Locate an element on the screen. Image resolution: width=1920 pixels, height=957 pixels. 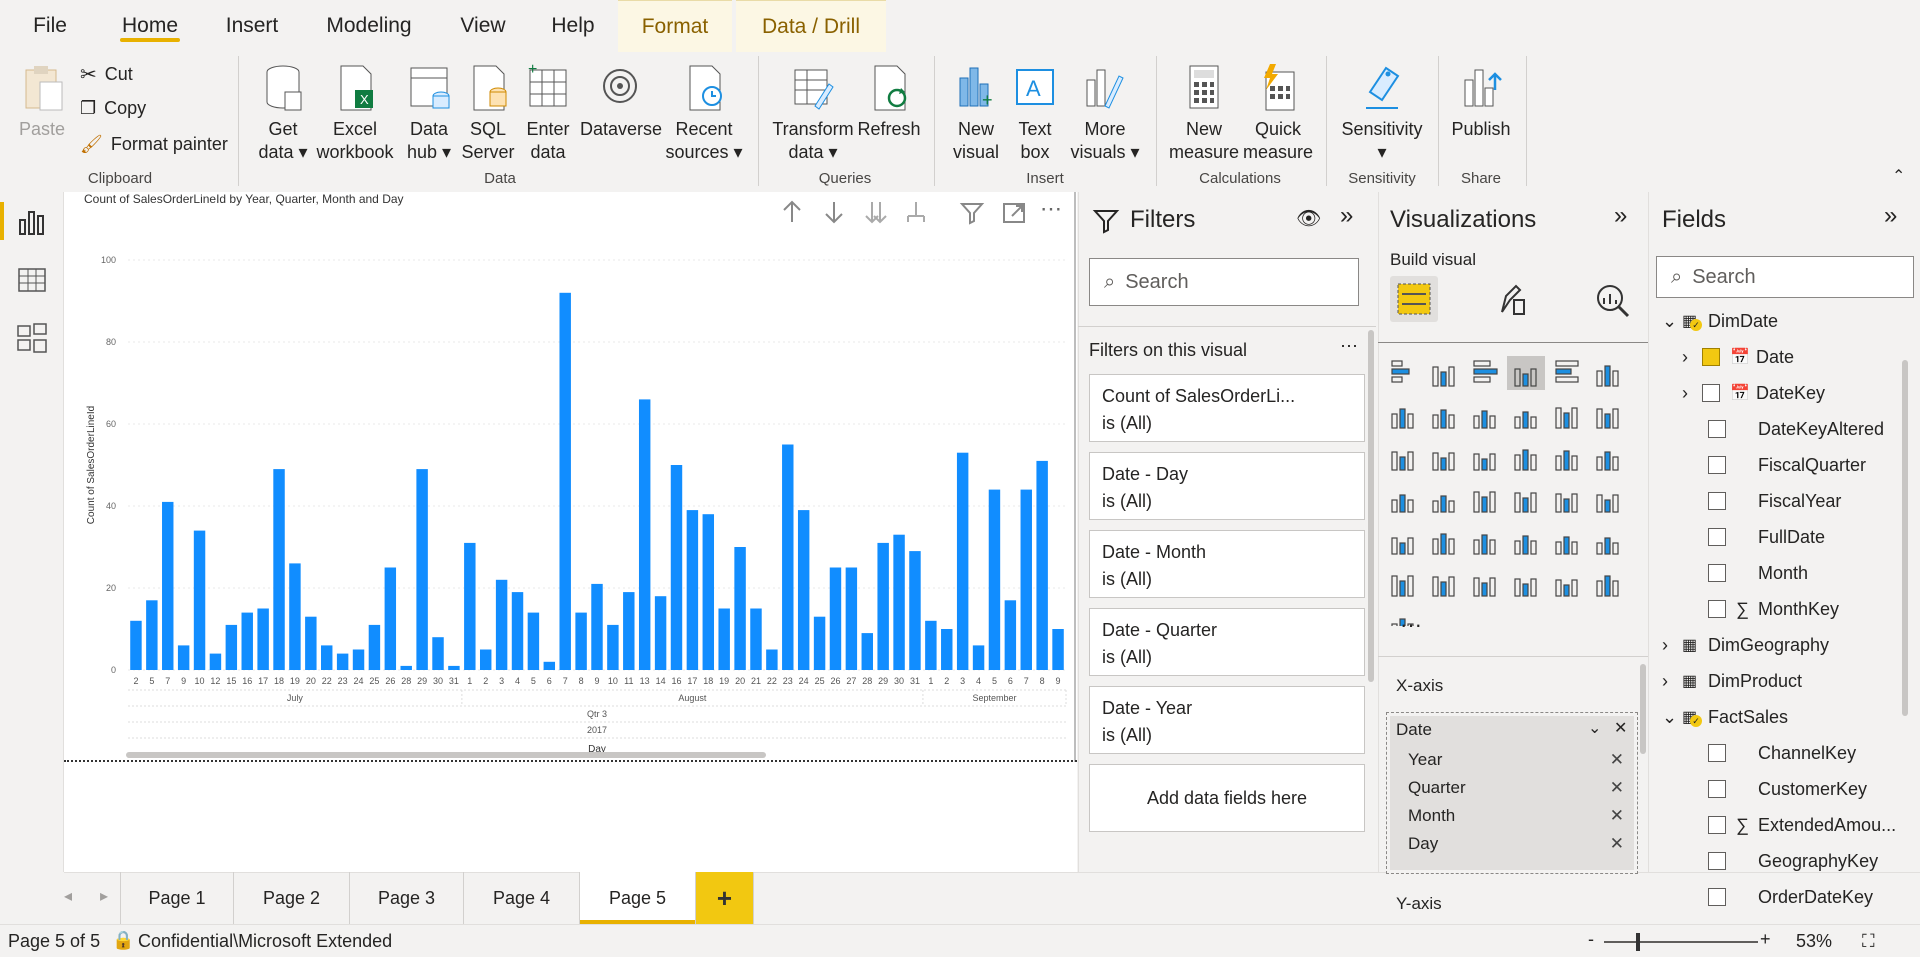
field-table: › ▦ DimGeography is located at coordinates (1782, 645).